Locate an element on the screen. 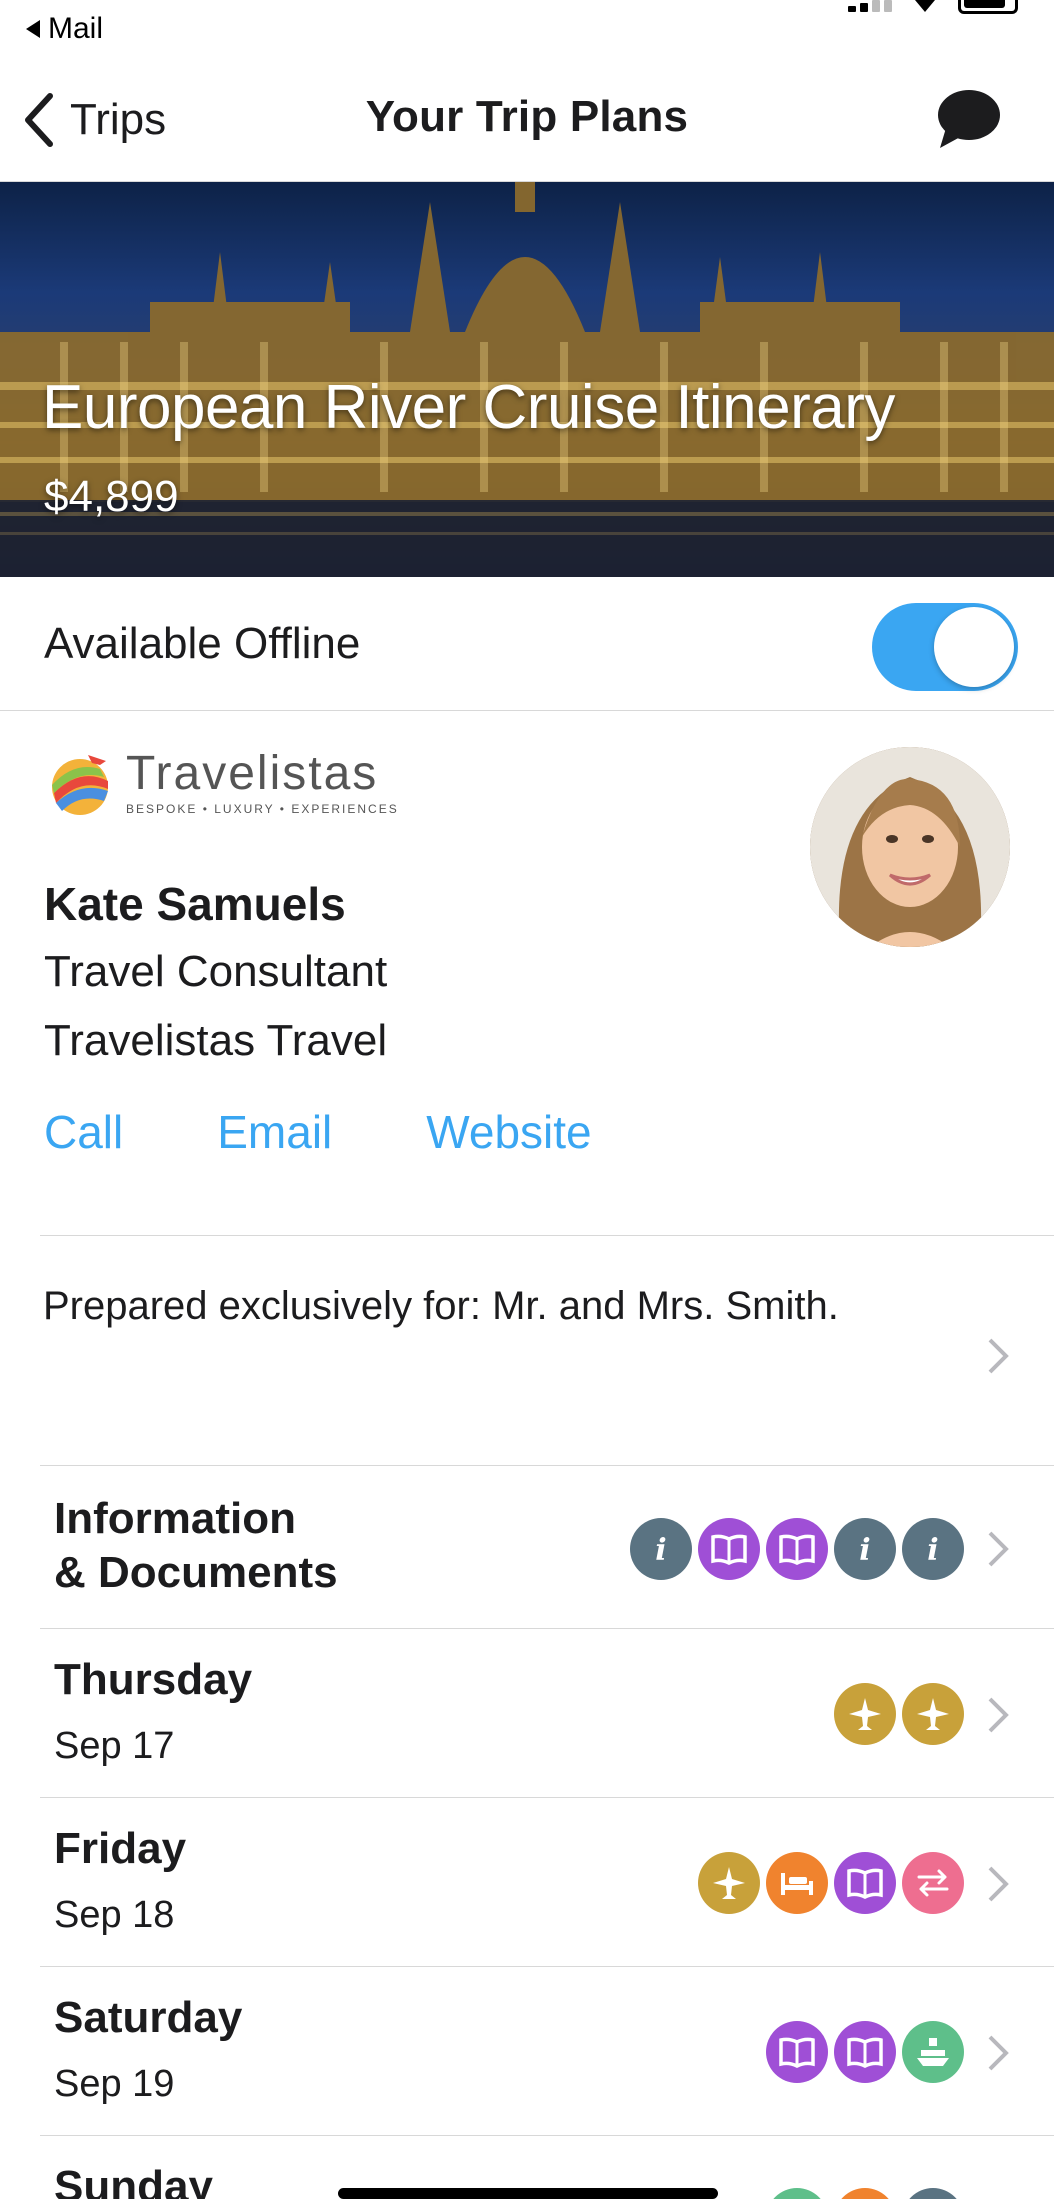 The image size is (1054, 2199). website-link: Website is located at coordinates (508, 1132).